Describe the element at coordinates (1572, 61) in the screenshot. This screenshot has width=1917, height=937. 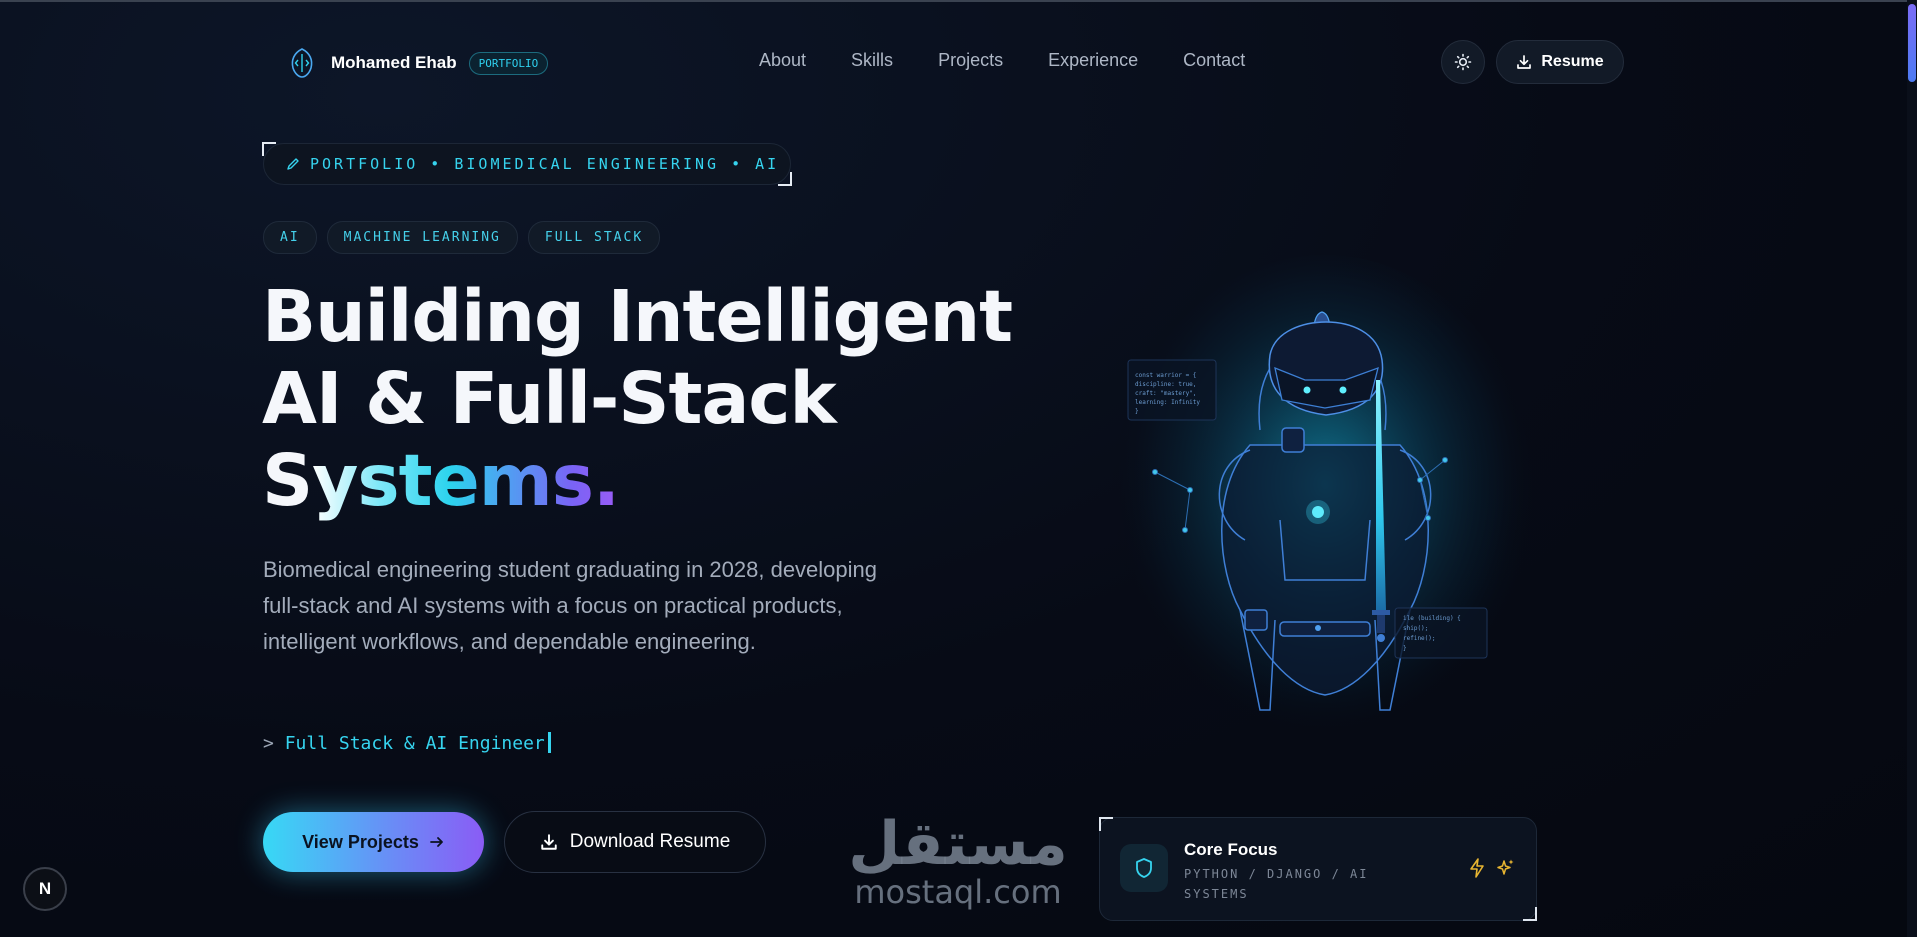
I see `resume-button-label: Resume` at that location.